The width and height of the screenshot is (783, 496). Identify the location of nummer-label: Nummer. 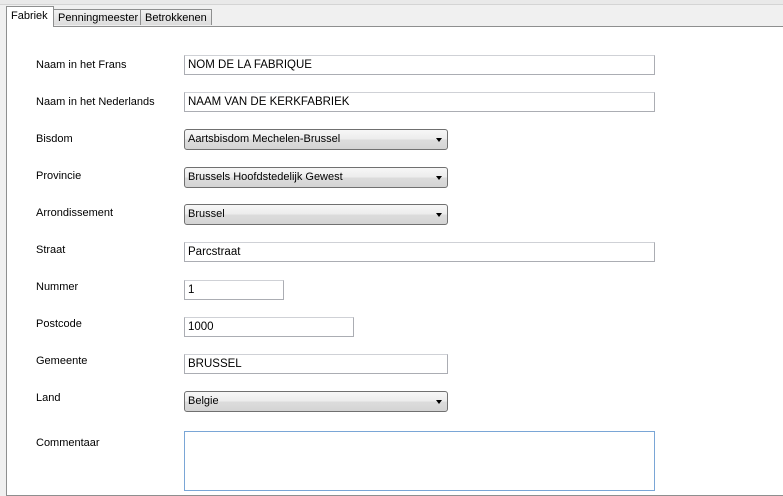
(57, 287).